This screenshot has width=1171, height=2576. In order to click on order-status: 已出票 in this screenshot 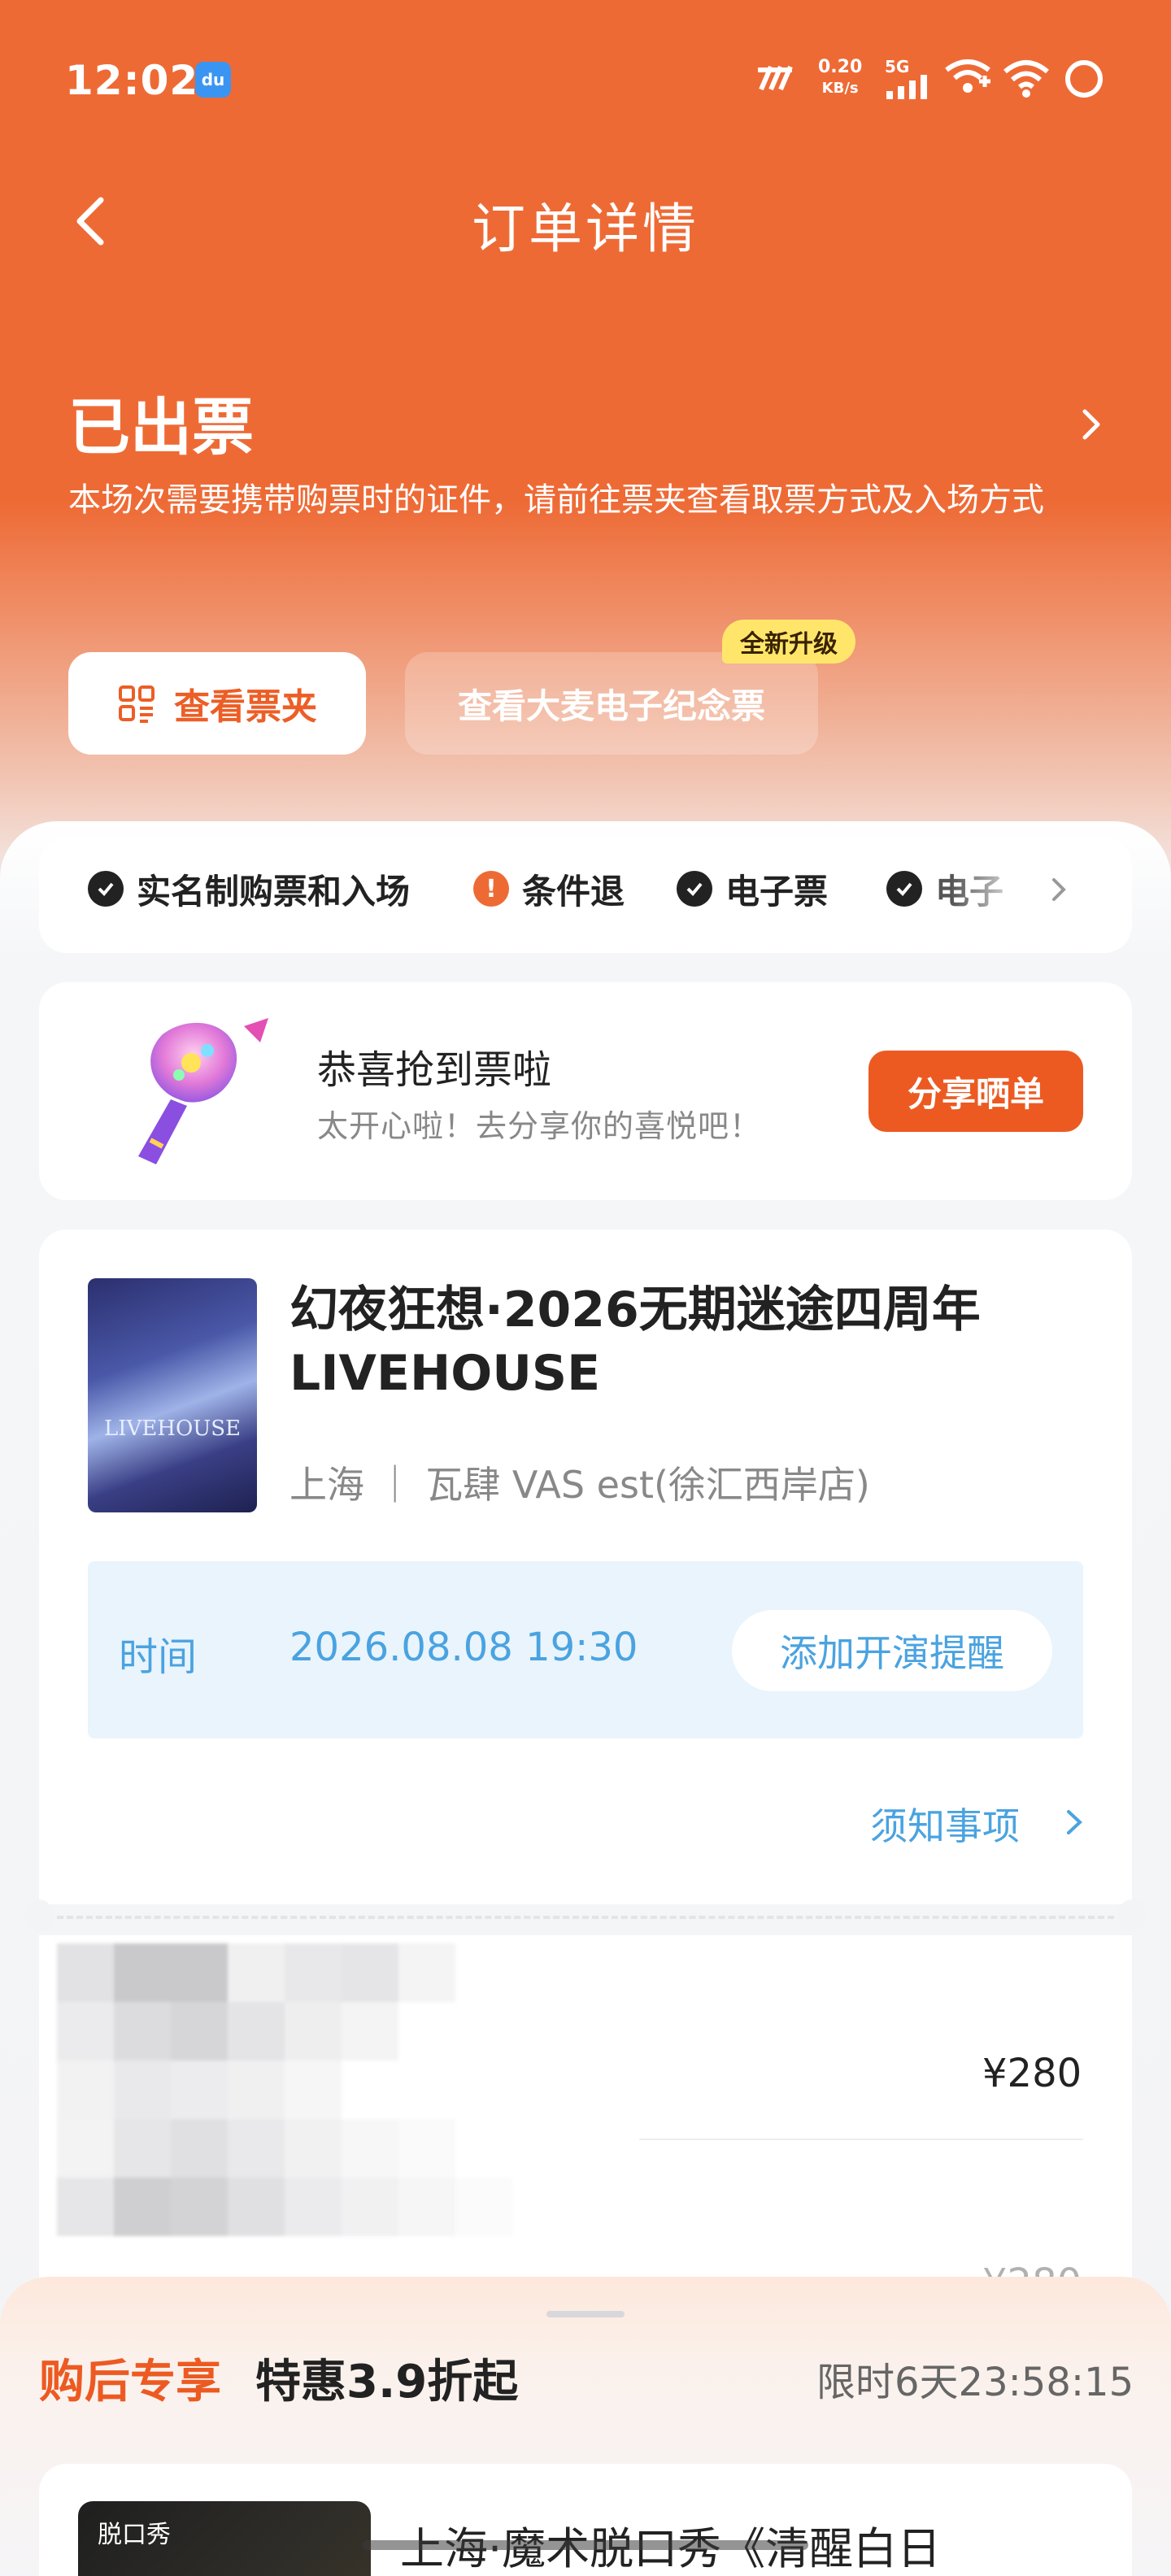, I will do `click(161, 422)`.